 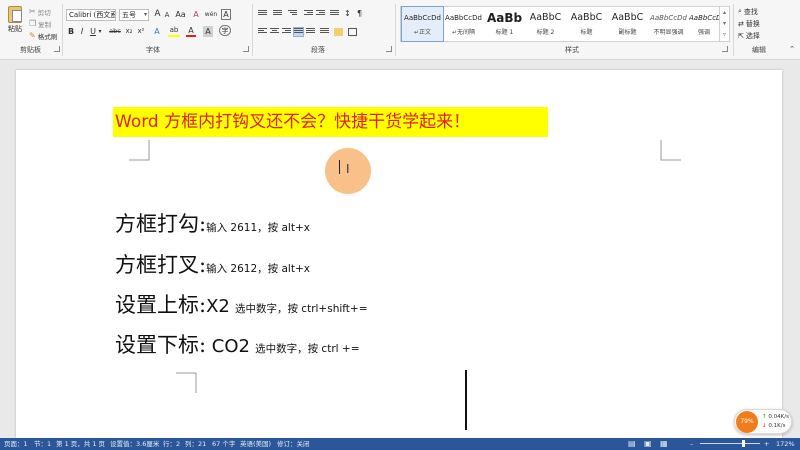 What do you see at coordinates (763, 421) in the screenshot?
I see `network-speed-widget: 79% ↑ 0.04K/s ↓ 0.1K/s` at bounding box center [763, 421].